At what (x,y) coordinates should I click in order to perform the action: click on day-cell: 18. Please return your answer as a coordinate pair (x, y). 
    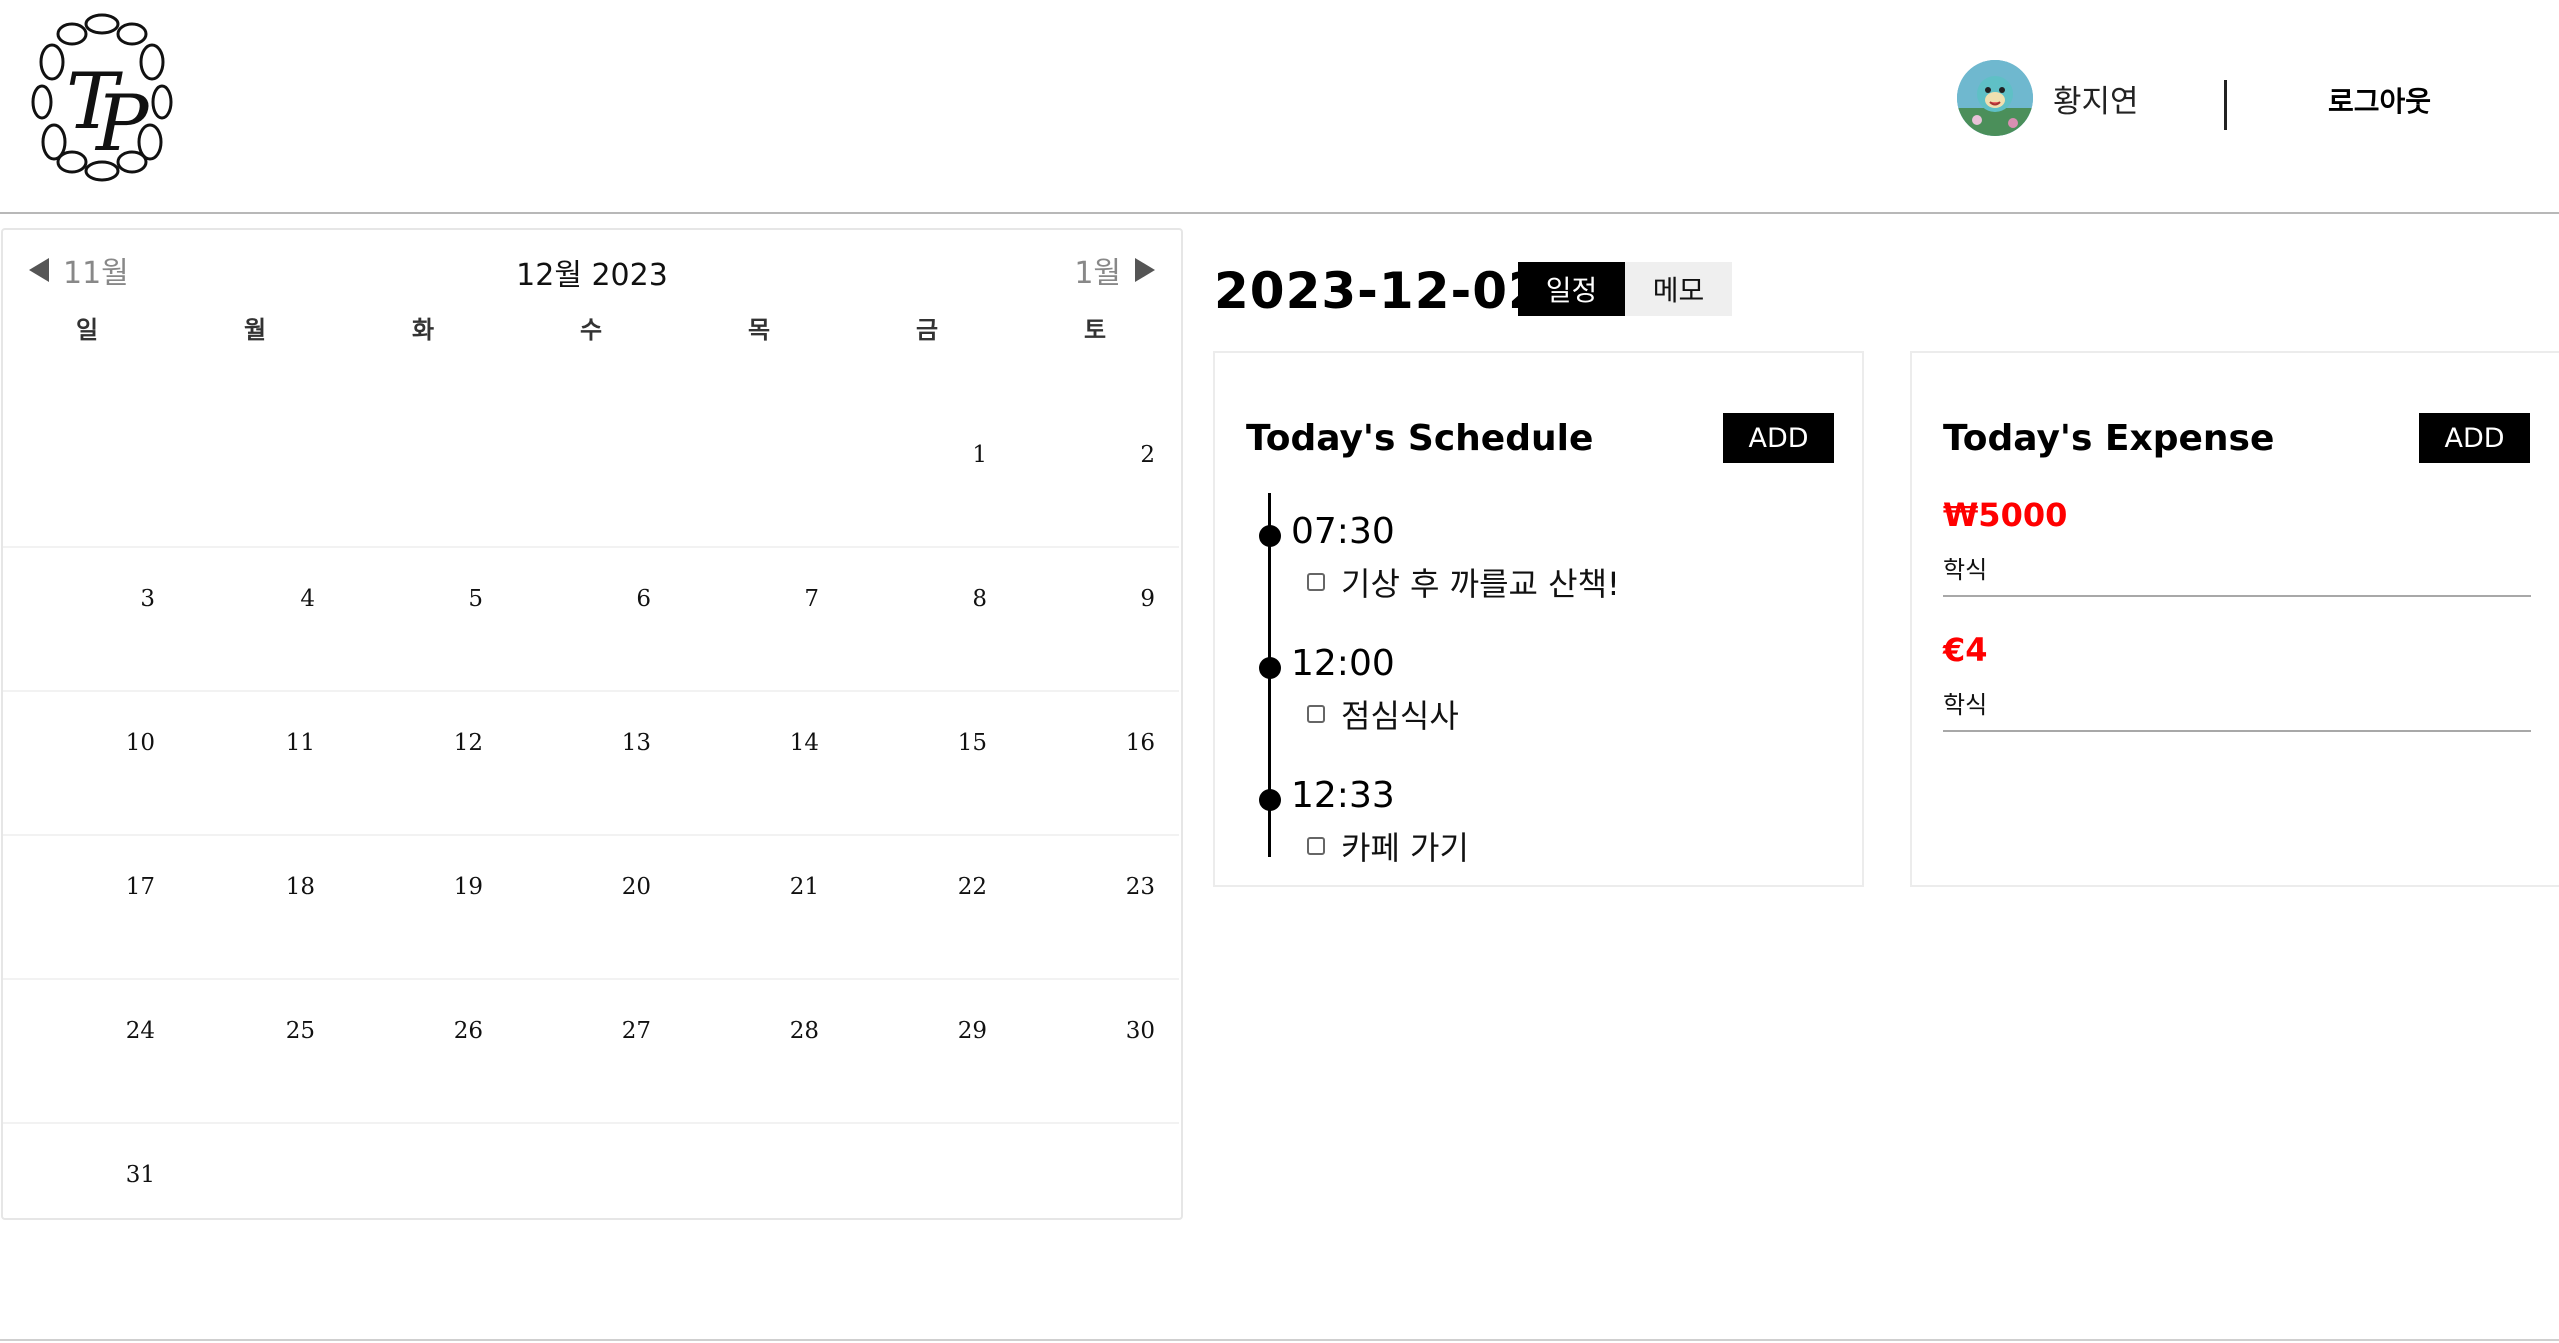
    Looking at the image, I should click on (255, 908).